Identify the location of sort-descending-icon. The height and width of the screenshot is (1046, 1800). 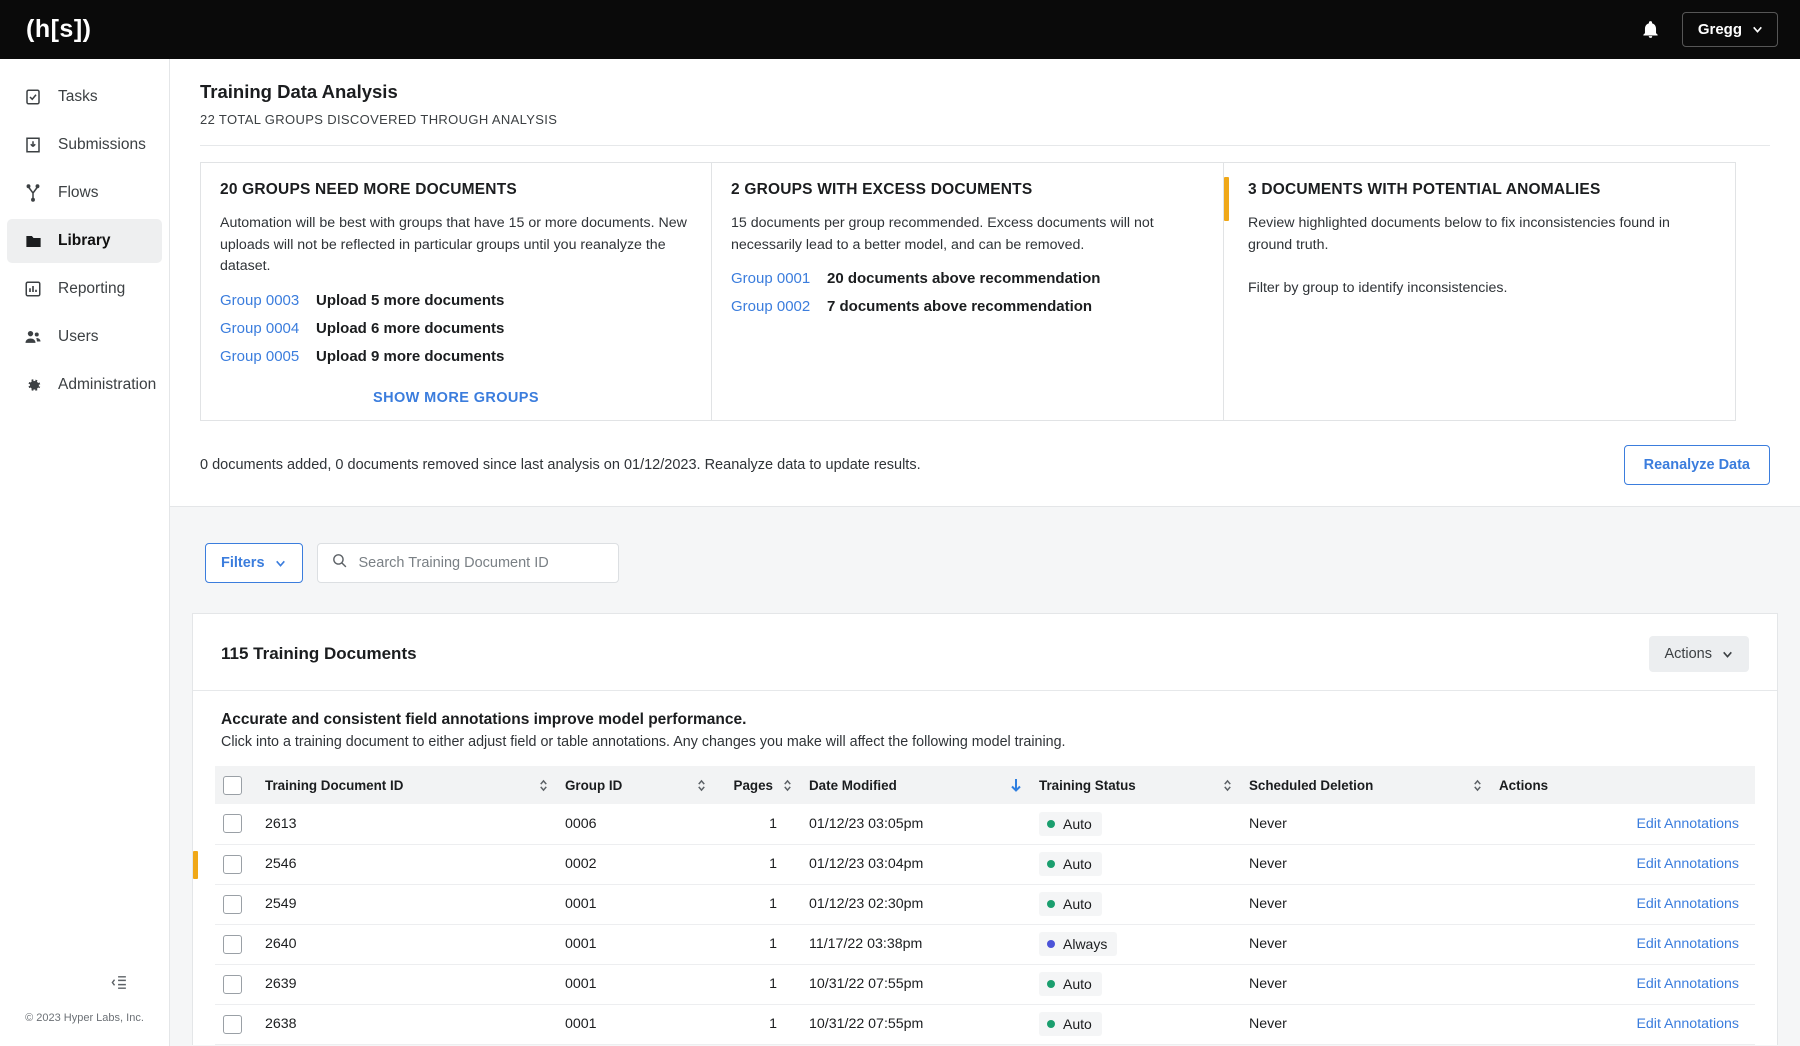
(1011, 785).